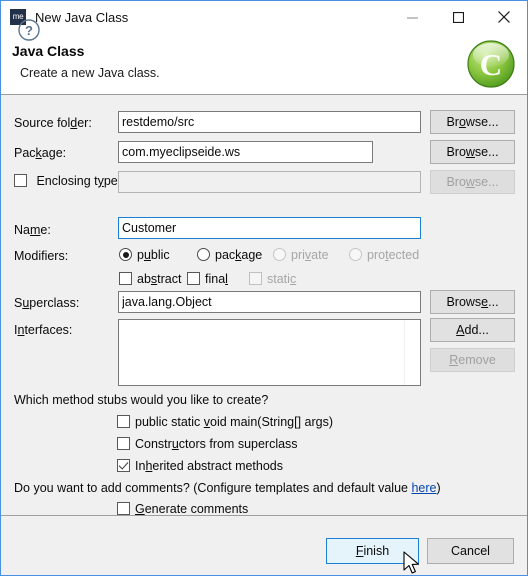 The width and height of the screenshot is (528, 576). I want to click on help-icon: ?, so click(29, 30).